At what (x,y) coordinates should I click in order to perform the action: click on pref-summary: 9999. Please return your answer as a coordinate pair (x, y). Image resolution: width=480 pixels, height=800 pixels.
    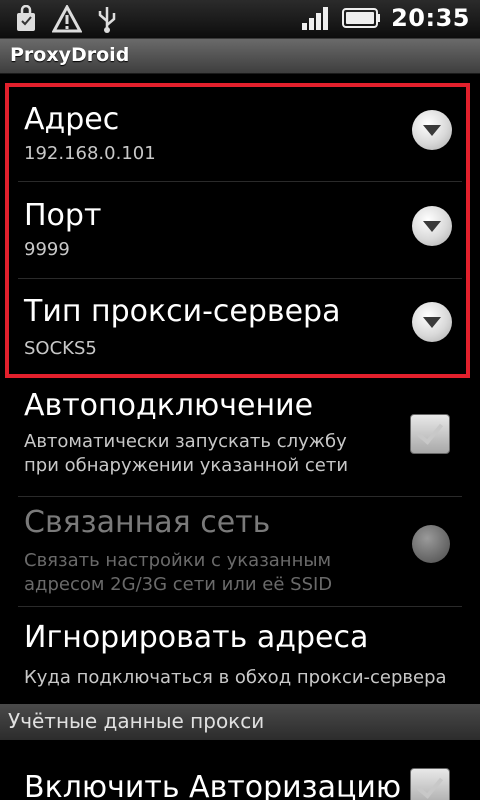
    Looking at the image, I should click on (47, 249).